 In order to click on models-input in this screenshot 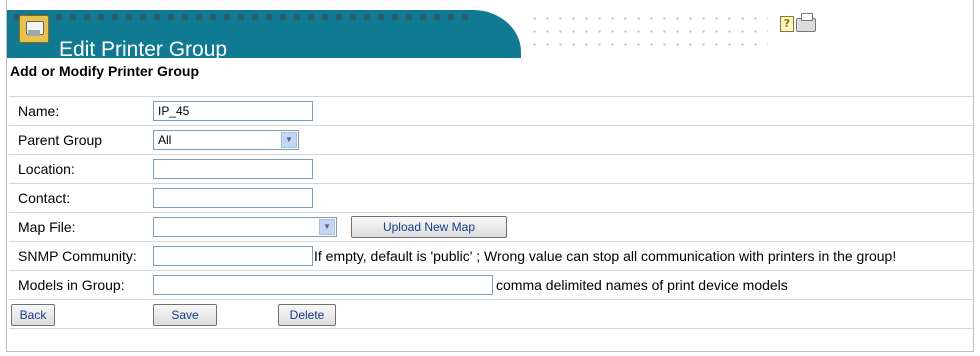, I will do `click(323, 285)`.